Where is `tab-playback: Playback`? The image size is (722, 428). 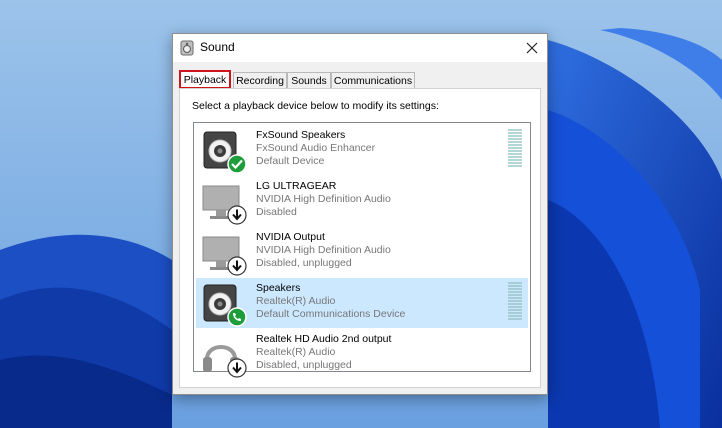
tab-playback: Playback is located at coordinates (205, 79).